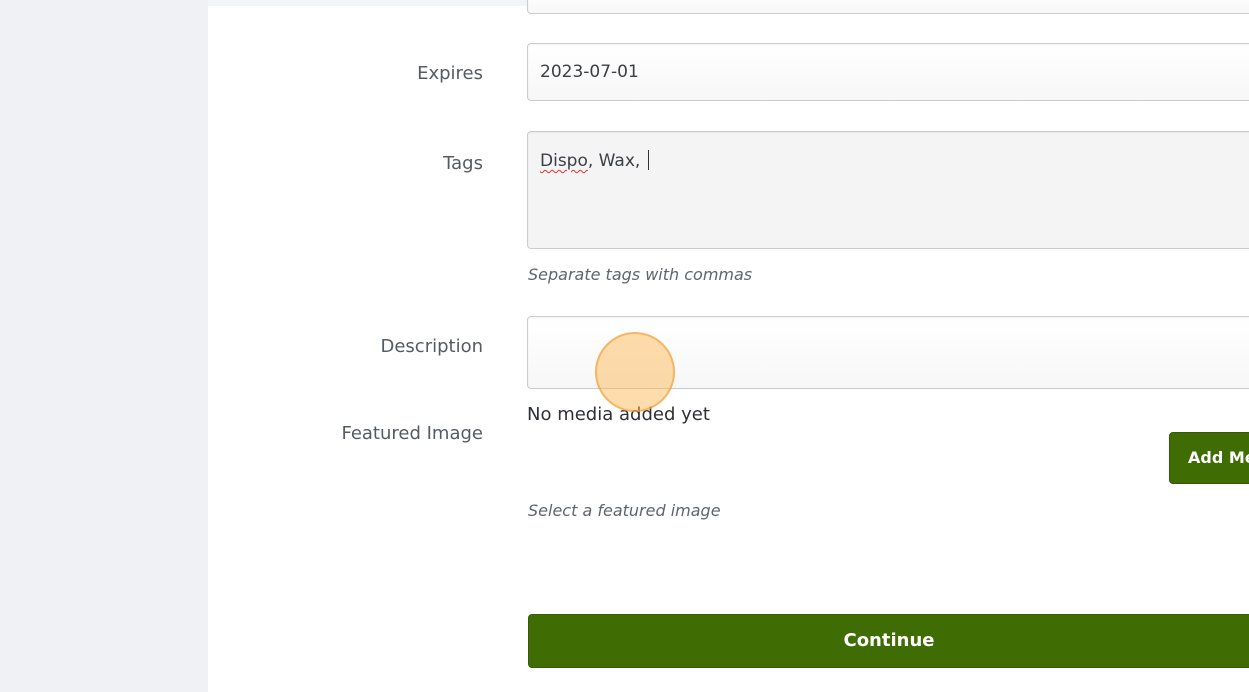  What do you see at coordinates (888, 72) in the screenshot?
I see `expires-input: 2023-07-01` at bounding box center [888, 72].